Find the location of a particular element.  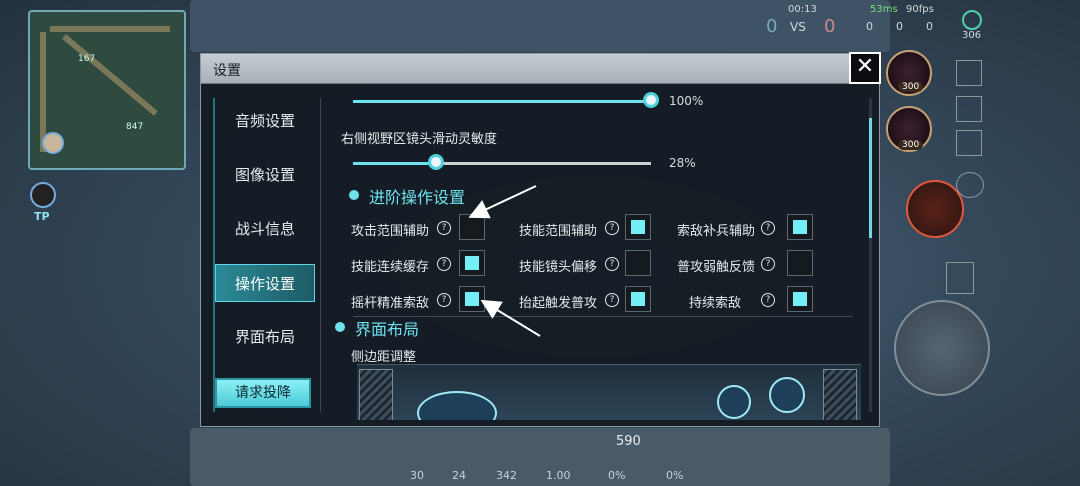

checkbox-skill-camera-offset is located at coordinates (638, 263).